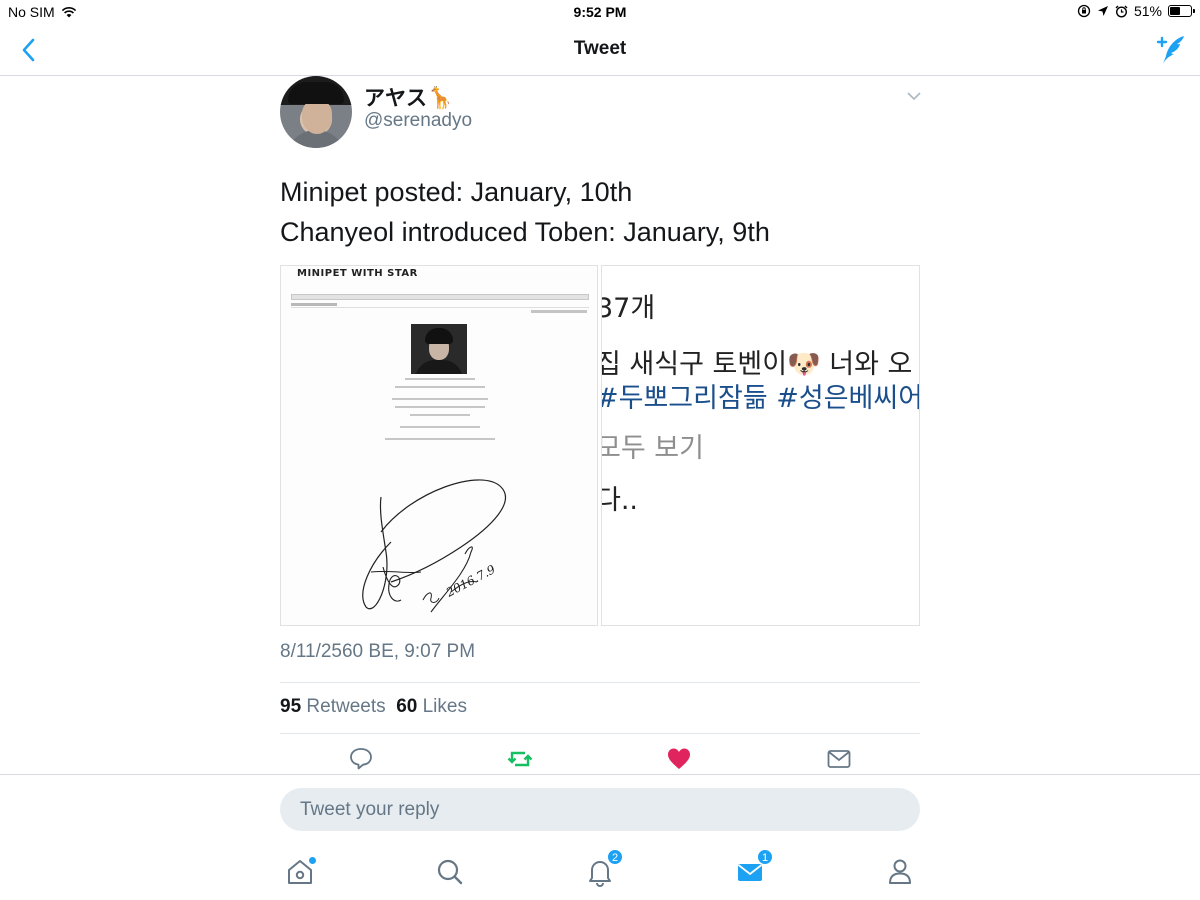 The height and width of the screenshot is (900, 1200). Describe the element at coordinates (760, 398) in the screenshot. I see `korean-hashtag-line: #두뽀그리잠듦 #성은베씨어` at that location.